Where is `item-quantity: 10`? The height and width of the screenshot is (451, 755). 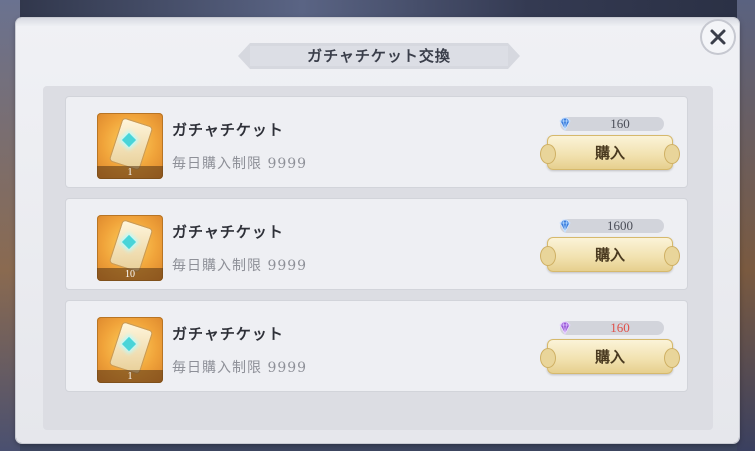
item-quantity: 10 is located at coordinates (130, 274).